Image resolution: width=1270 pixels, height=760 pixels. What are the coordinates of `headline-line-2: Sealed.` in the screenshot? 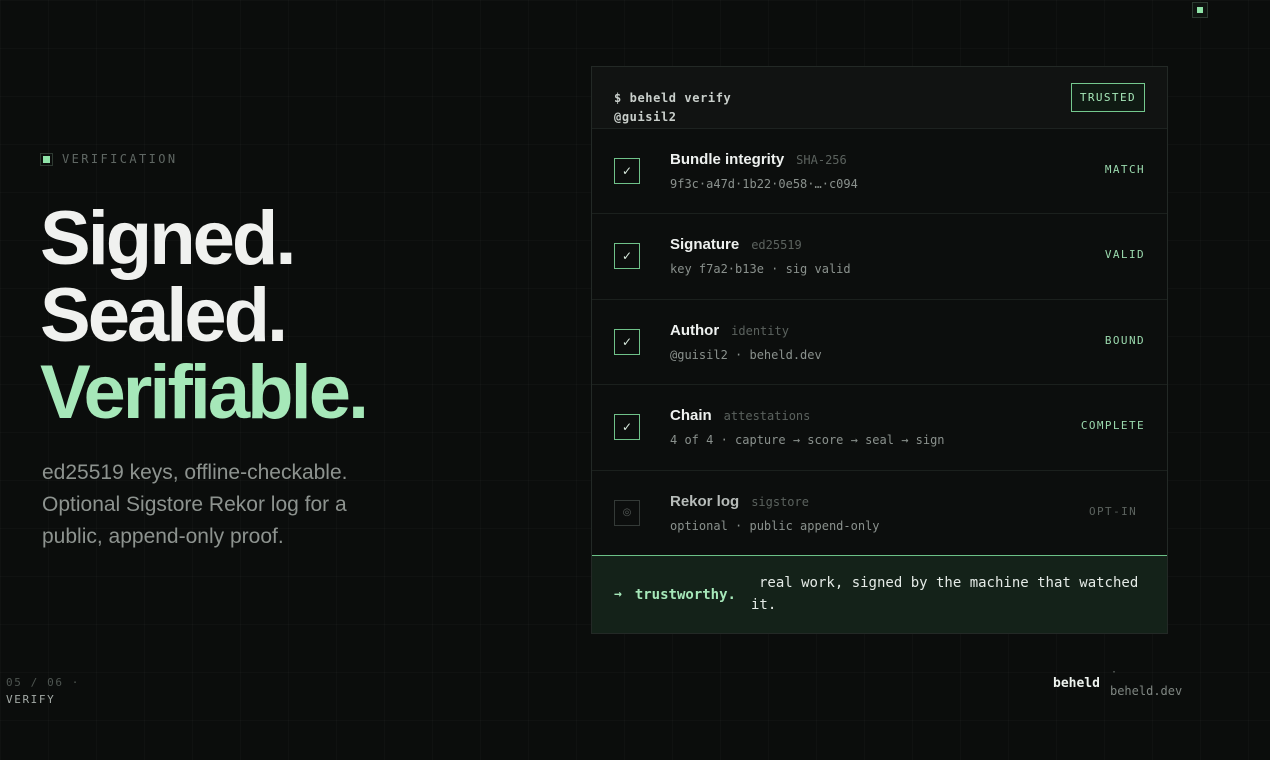 It's located at (164, 315).